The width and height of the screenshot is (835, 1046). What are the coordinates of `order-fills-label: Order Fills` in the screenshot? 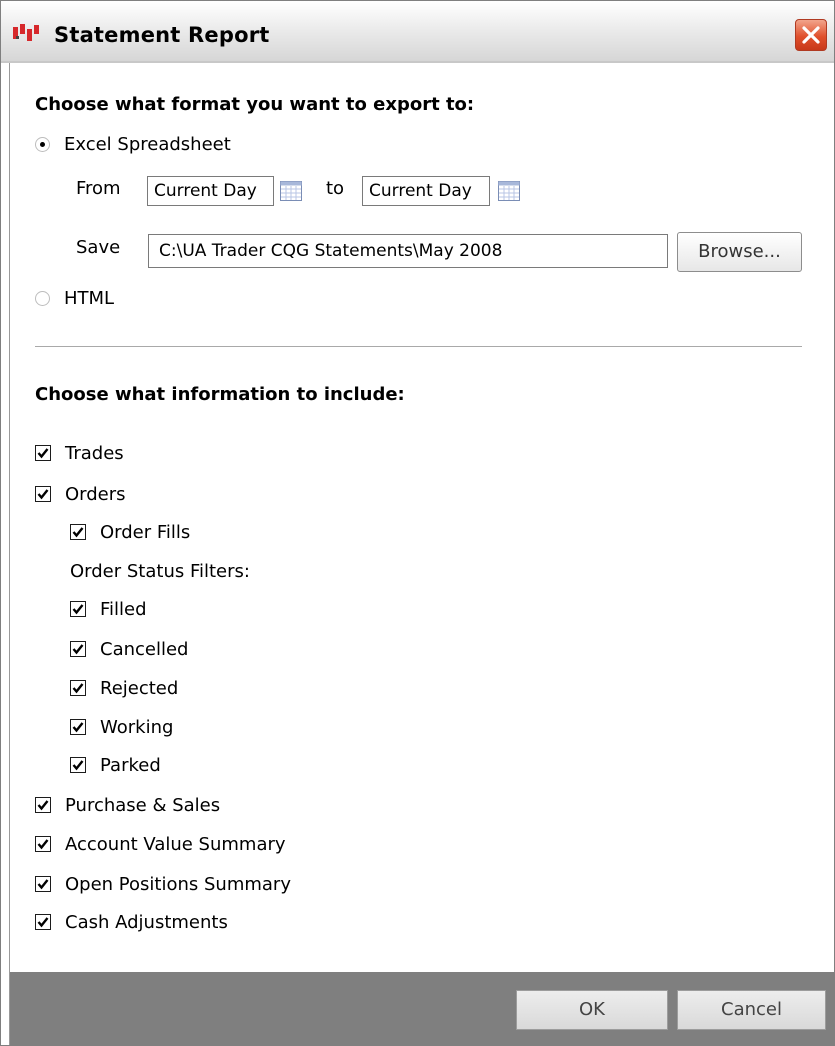 It's located at (145, 532).